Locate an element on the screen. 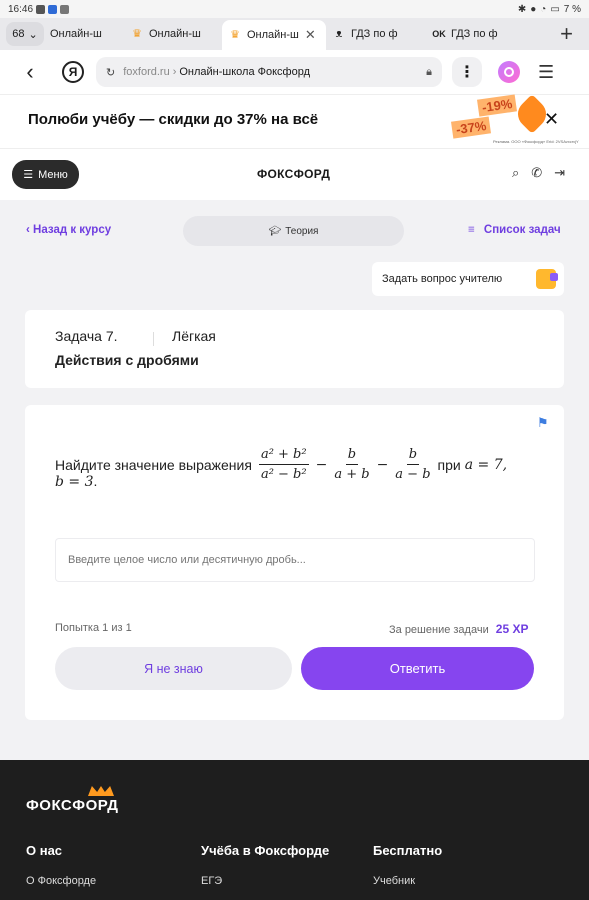 The height and width of the screenshot is (900, 589). phone-icon: ✆ is located at coordinates (536, 173).